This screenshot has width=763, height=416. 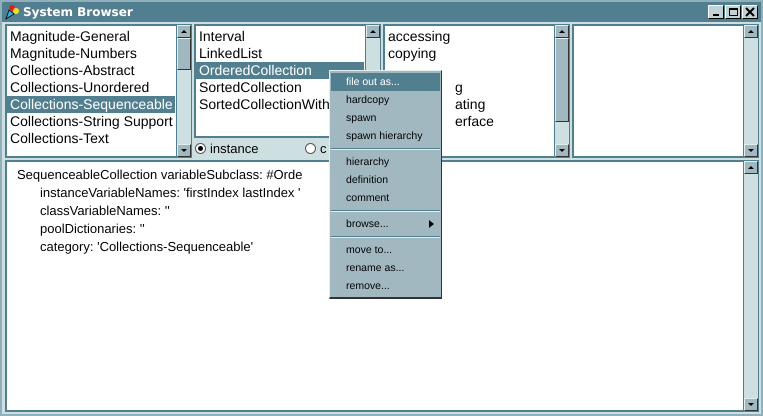 I want to click on category-item: Collections-Unordered, so click(x=91, y=87).